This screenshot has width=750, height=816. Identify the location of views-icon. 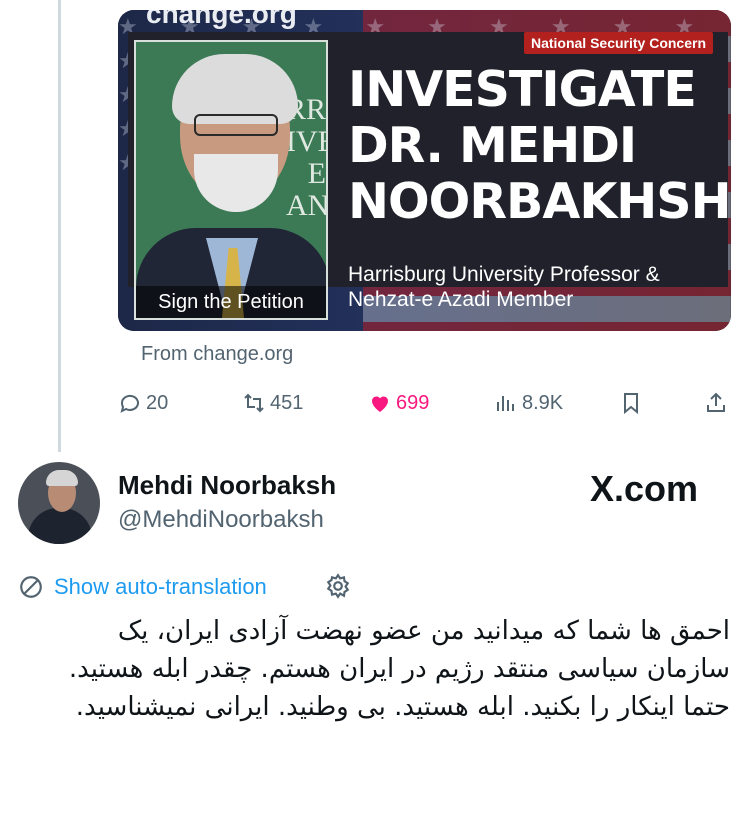
(505, 403).